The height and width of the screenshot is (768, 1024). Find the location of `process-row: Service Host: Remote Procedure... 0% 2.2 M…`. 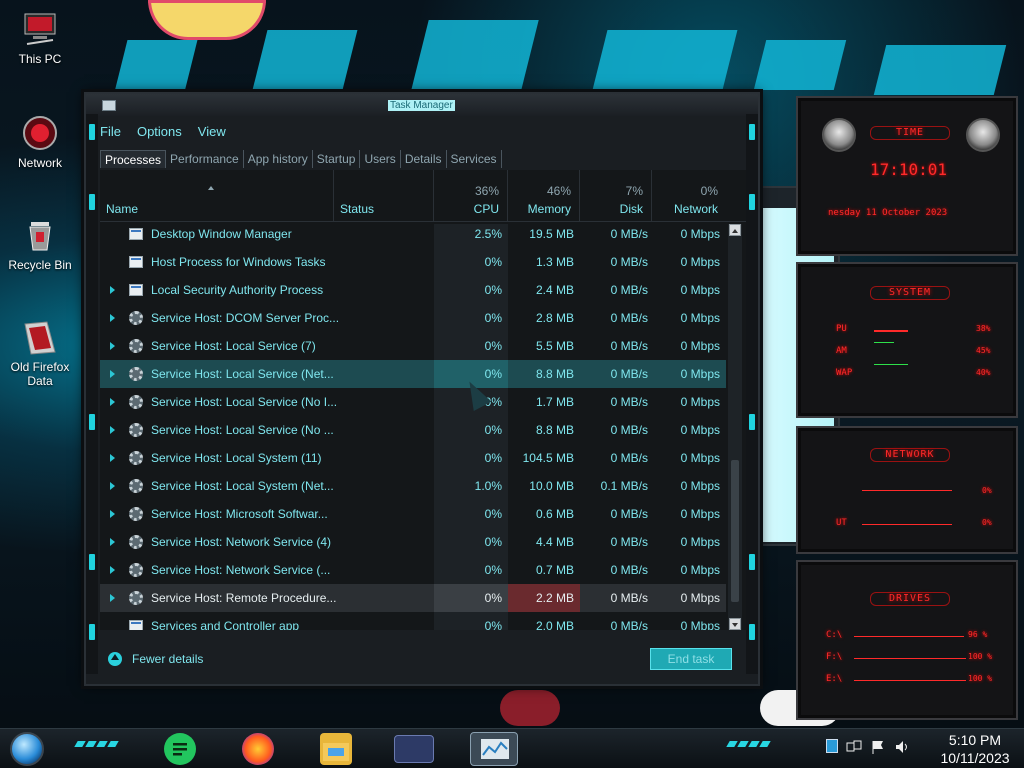

process-row: Service Host: Remote Procedure... 0% 2.2 M… is located at coordinates (413, 598).